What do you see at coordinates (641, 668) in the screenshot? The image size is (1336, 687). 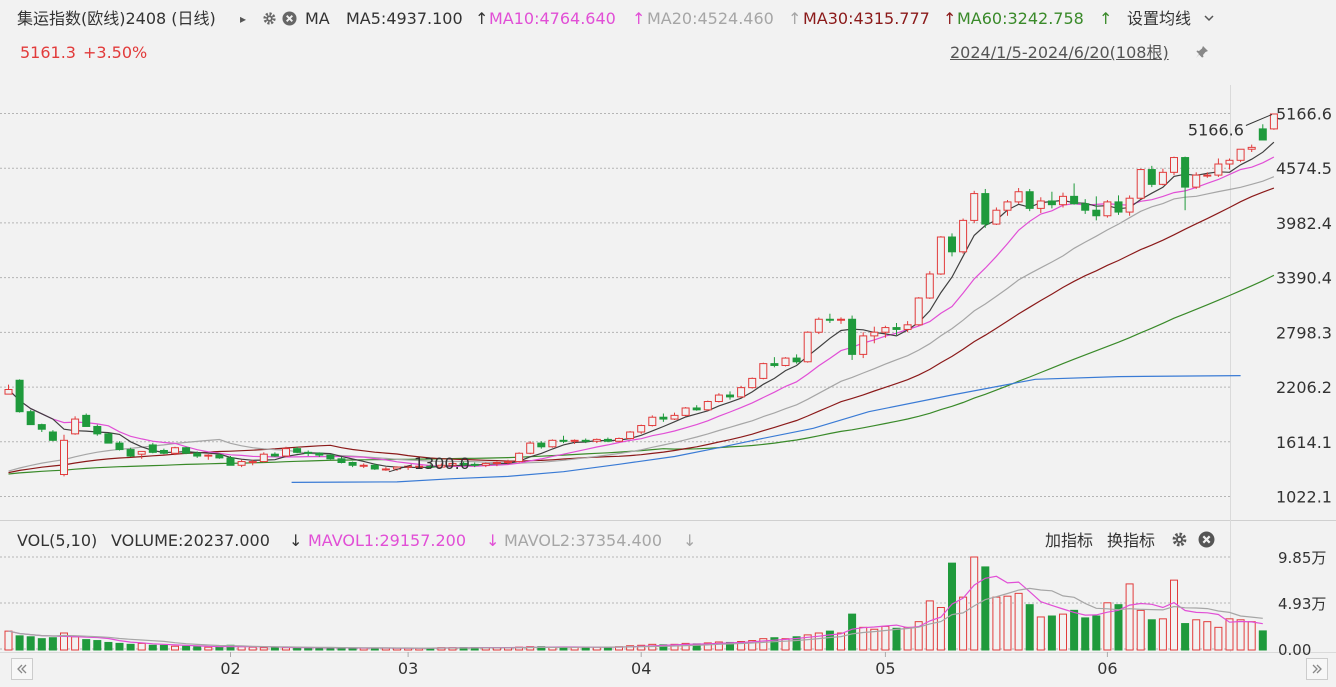 I see `time-tick-label: 04` at bounding box center [641, 668].